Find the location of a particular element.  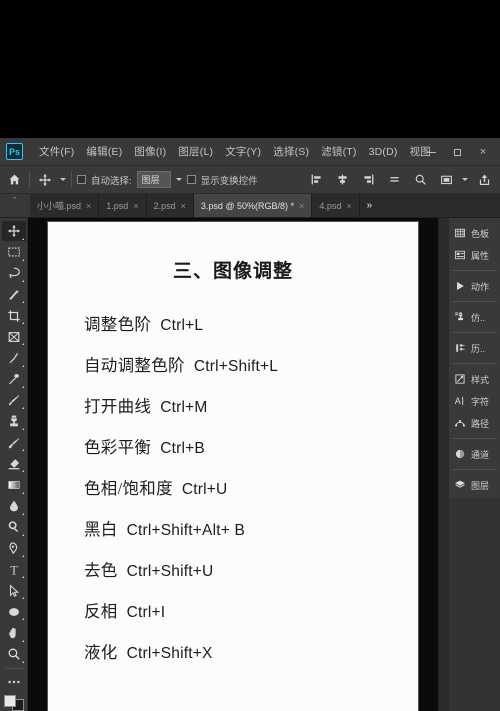

maximize-button is located at coordinates (457, 152).